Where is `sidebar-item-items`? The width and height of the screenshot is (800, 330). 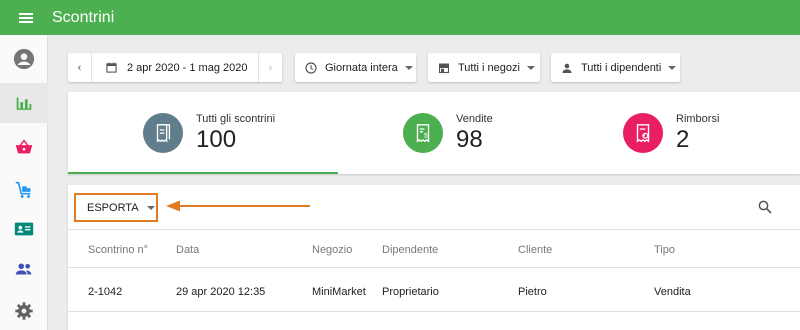
sidebar-item-items is located at coordinates (24, 147).